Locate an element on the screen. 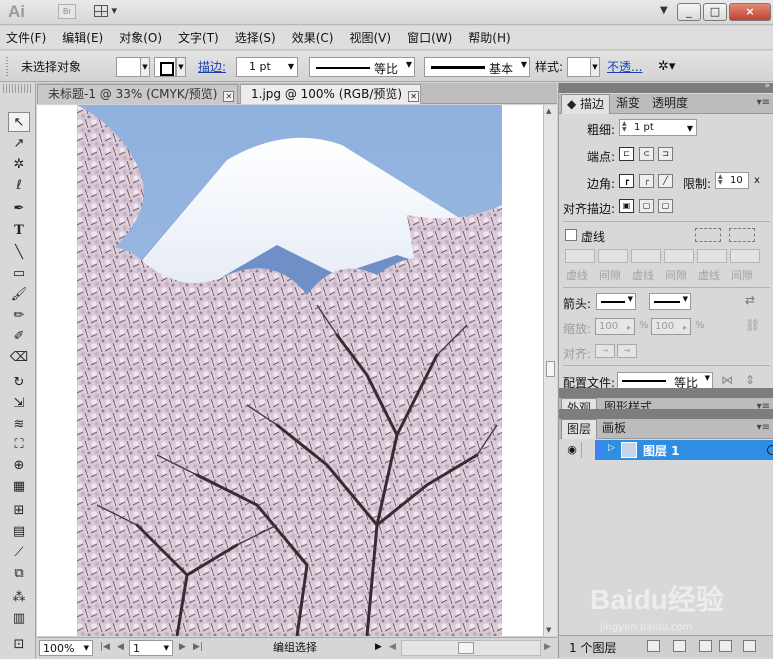  scroll-down-arrow: ▼ is located at coordinates (548, 630).